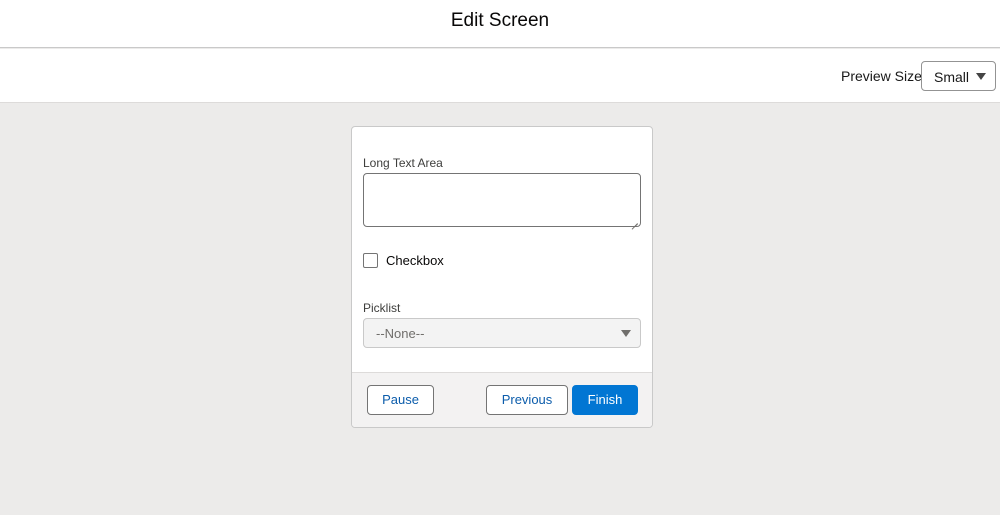 This screenshot has height=515, width=1000. What do you see at coordinates (605, 400) in the screenshot?
I see `finish-button: Finish` at bounding box center [605, 400].